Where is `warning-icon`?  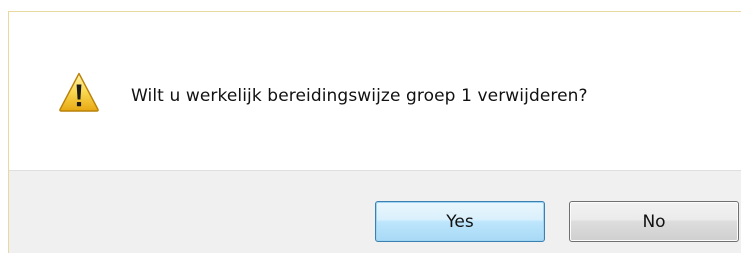 warning-icon is located at coordinates (79, 92).